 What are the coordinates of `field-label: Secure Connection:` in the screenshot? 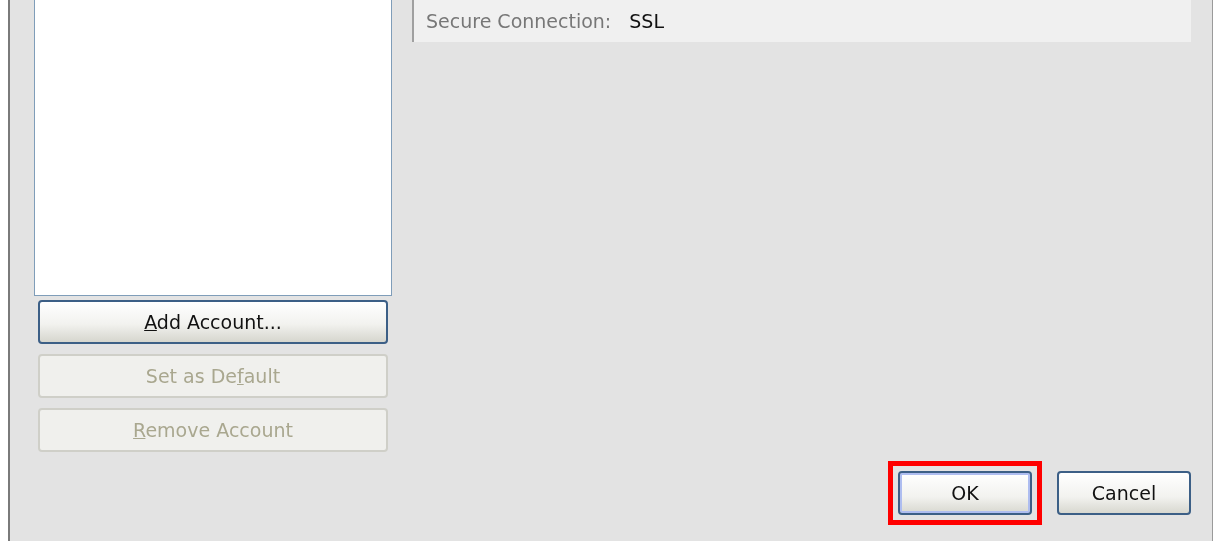 It's located at (519, 21).